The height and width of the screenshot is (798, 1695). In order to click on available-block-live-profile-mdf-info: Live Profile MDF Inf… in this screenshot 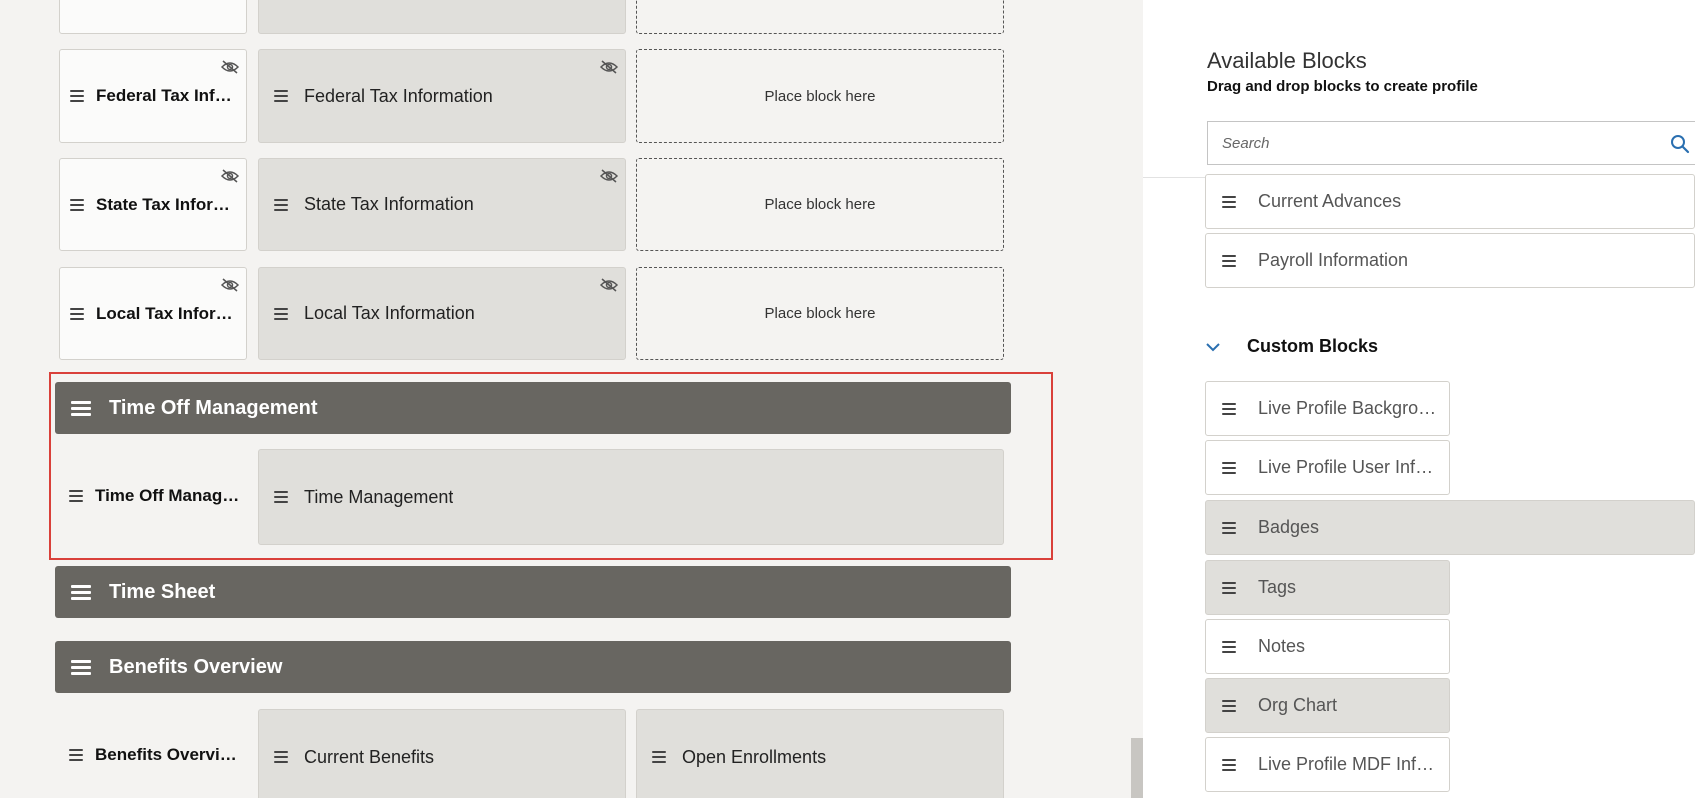, I will do `click(1327, 764)`.